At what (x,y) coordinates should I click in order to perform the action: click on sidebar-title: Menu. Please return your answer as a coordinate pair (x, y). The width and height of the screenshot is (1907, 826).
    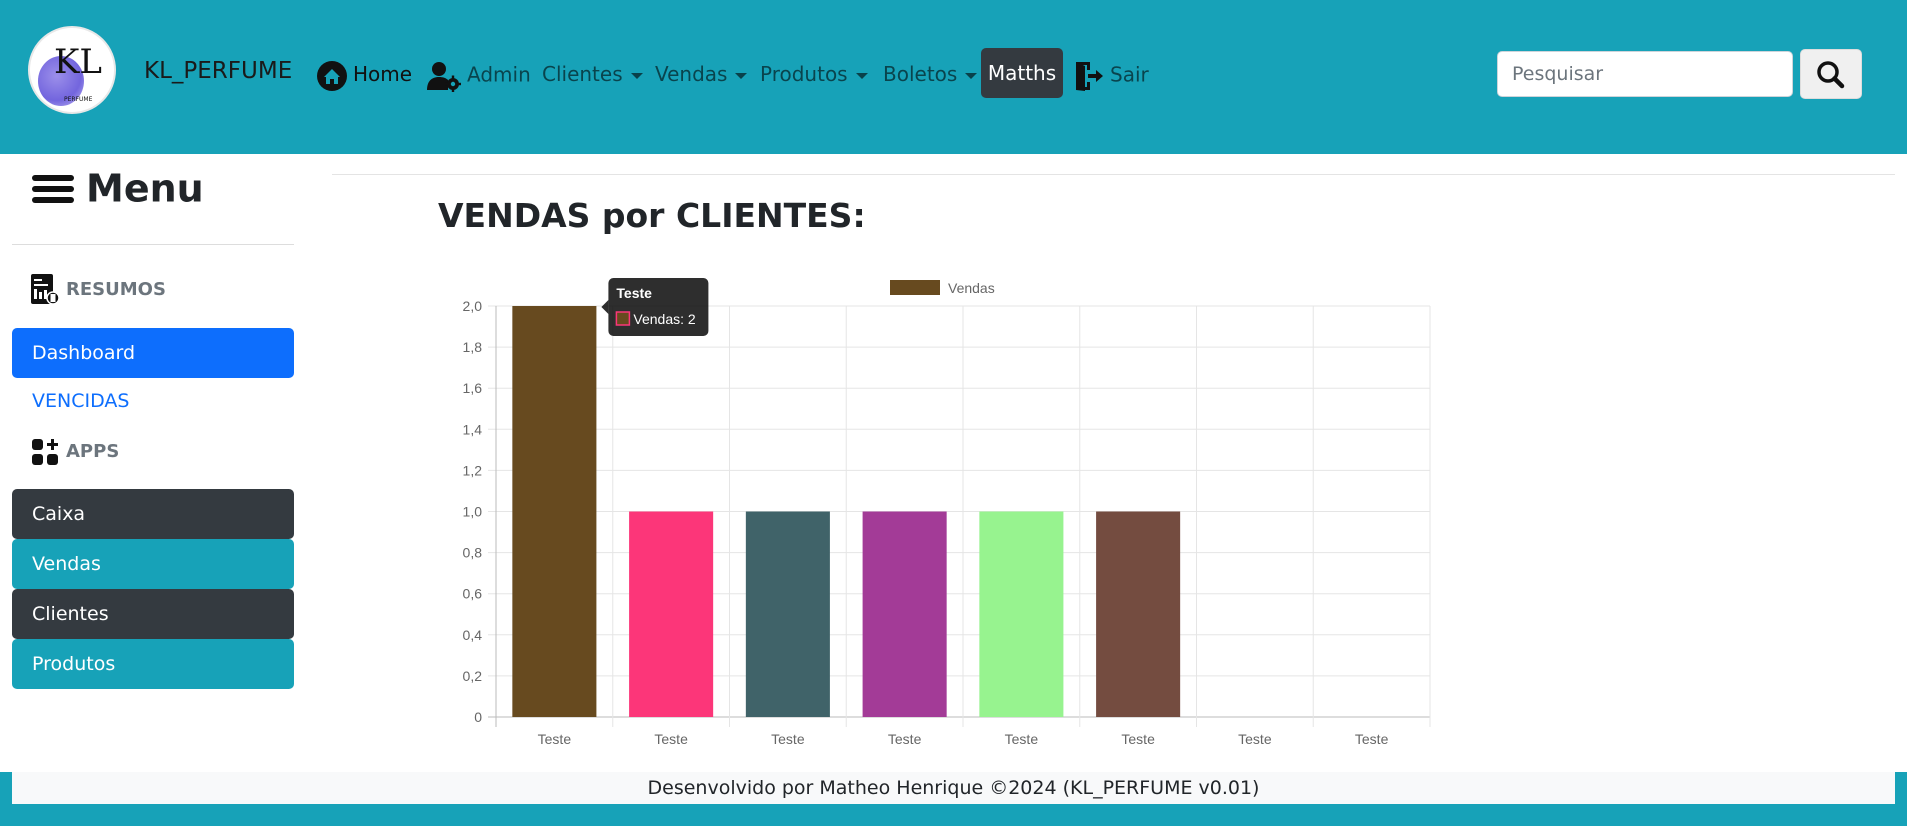
    Looking at the image, I should click on (118, 187).